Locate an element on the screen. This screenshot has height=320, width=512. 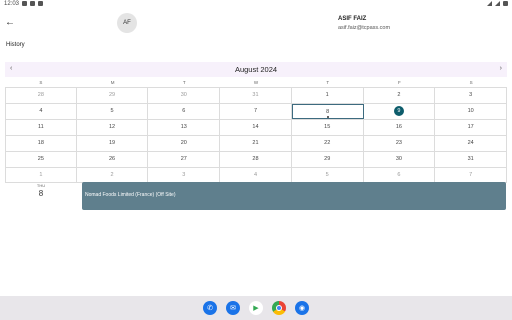
calendar-day-cell: 9 is located at coordinates (400, 111).